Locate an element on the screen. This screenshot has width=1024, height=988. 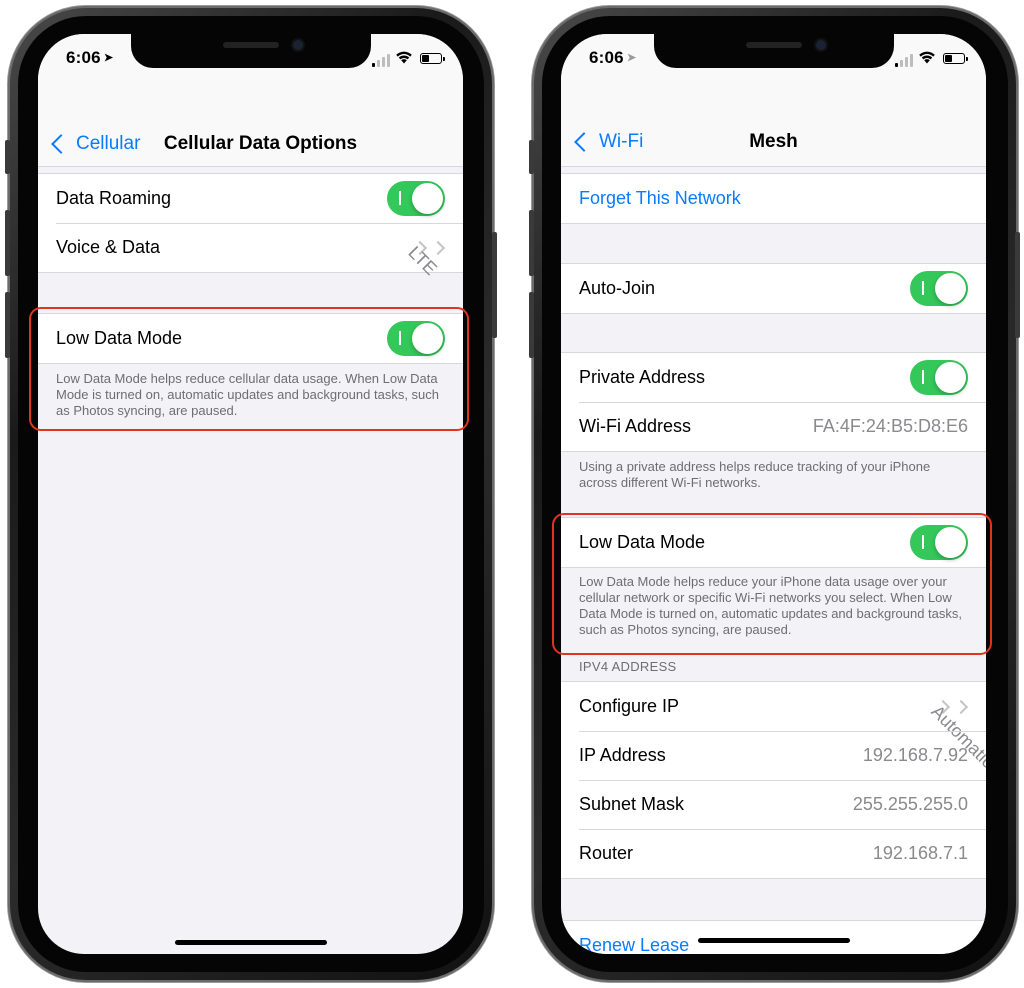
auto-join-label: Auto-Join is located at coordinates (617, 288).